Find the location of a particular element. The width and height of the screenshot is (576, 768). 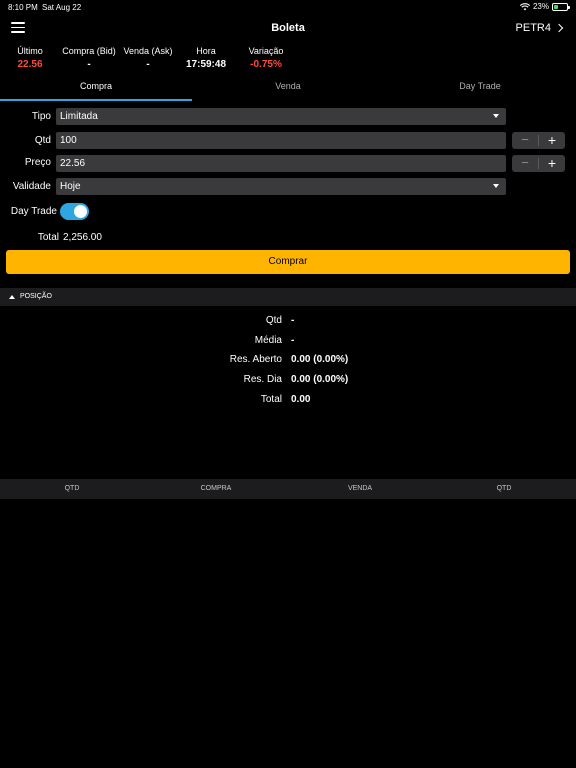

quote-bid: Compra (Bid) - is located at coordinates (89, 58).